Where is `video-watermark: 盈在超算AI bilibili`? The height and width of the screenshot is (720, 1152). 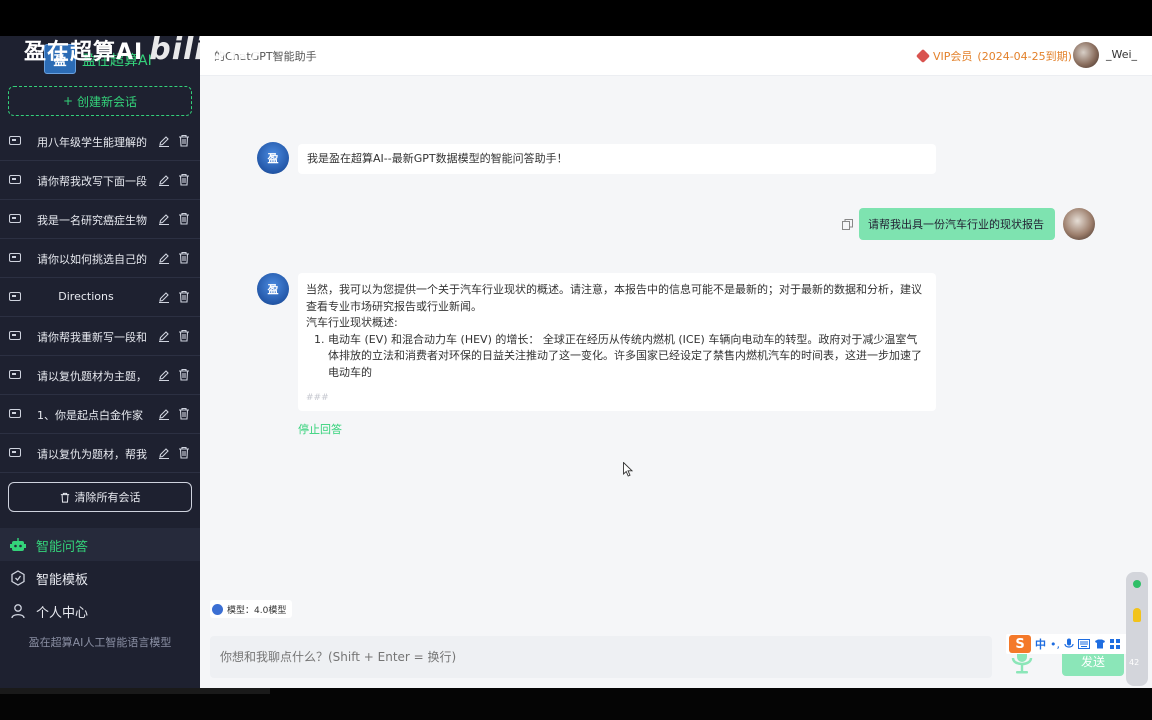
video-watermark: 盈在超算AI bilibili is located at coordinates (143, 49).